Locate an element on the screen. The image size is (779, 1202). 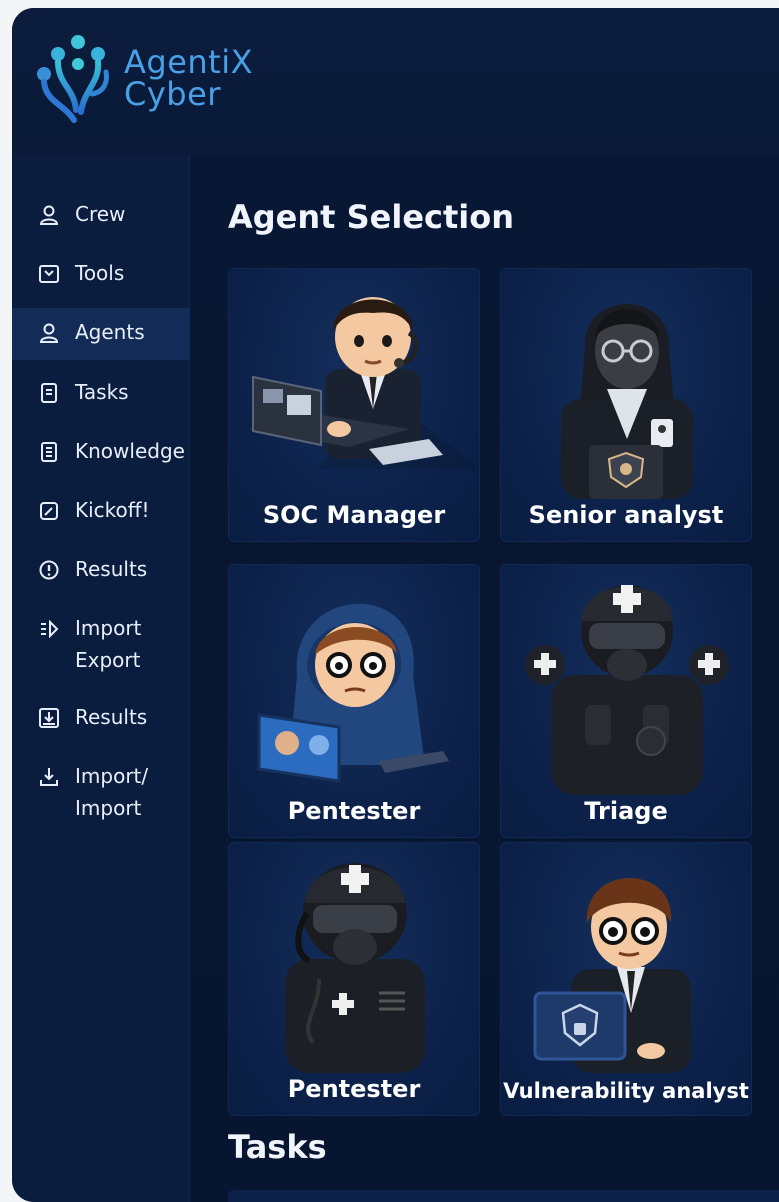
agent-card-triage: Triage is located at coordinates (626, 701).